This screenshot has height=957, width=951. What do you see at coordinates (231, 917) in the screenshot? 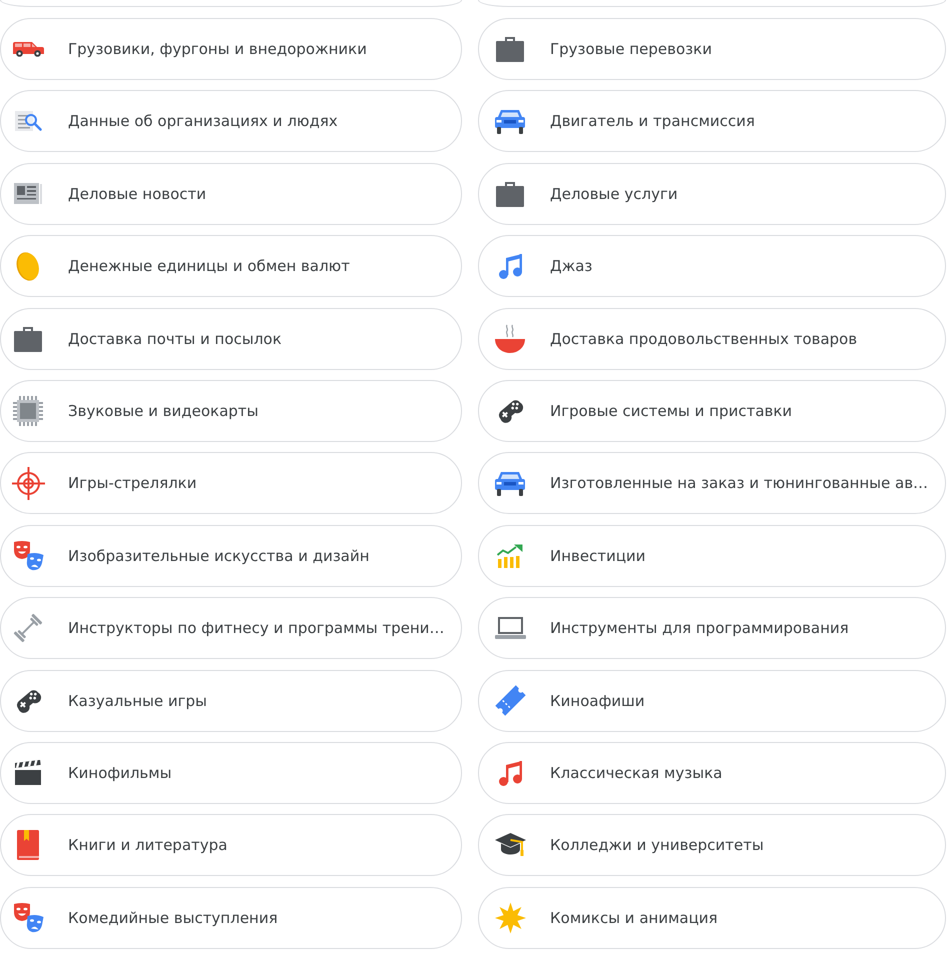
I see `category-chip: Комедийные выступления` at bounding box center [231, 917].